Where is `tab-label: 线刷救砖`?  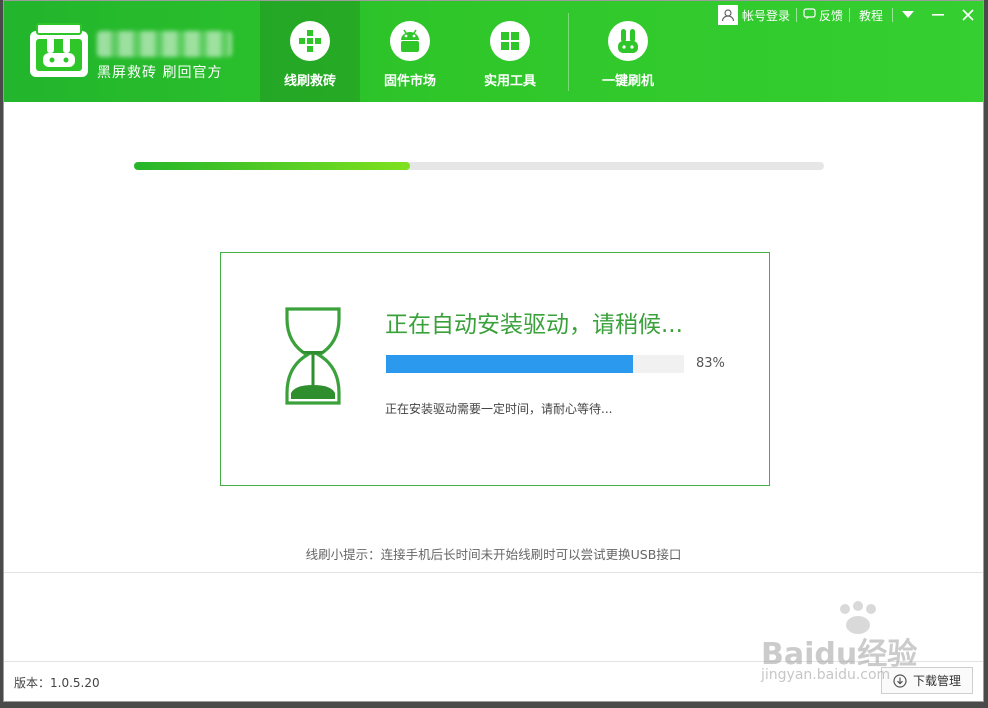
tab-label: 线刷救砖 is located at coordinates (309, 81).